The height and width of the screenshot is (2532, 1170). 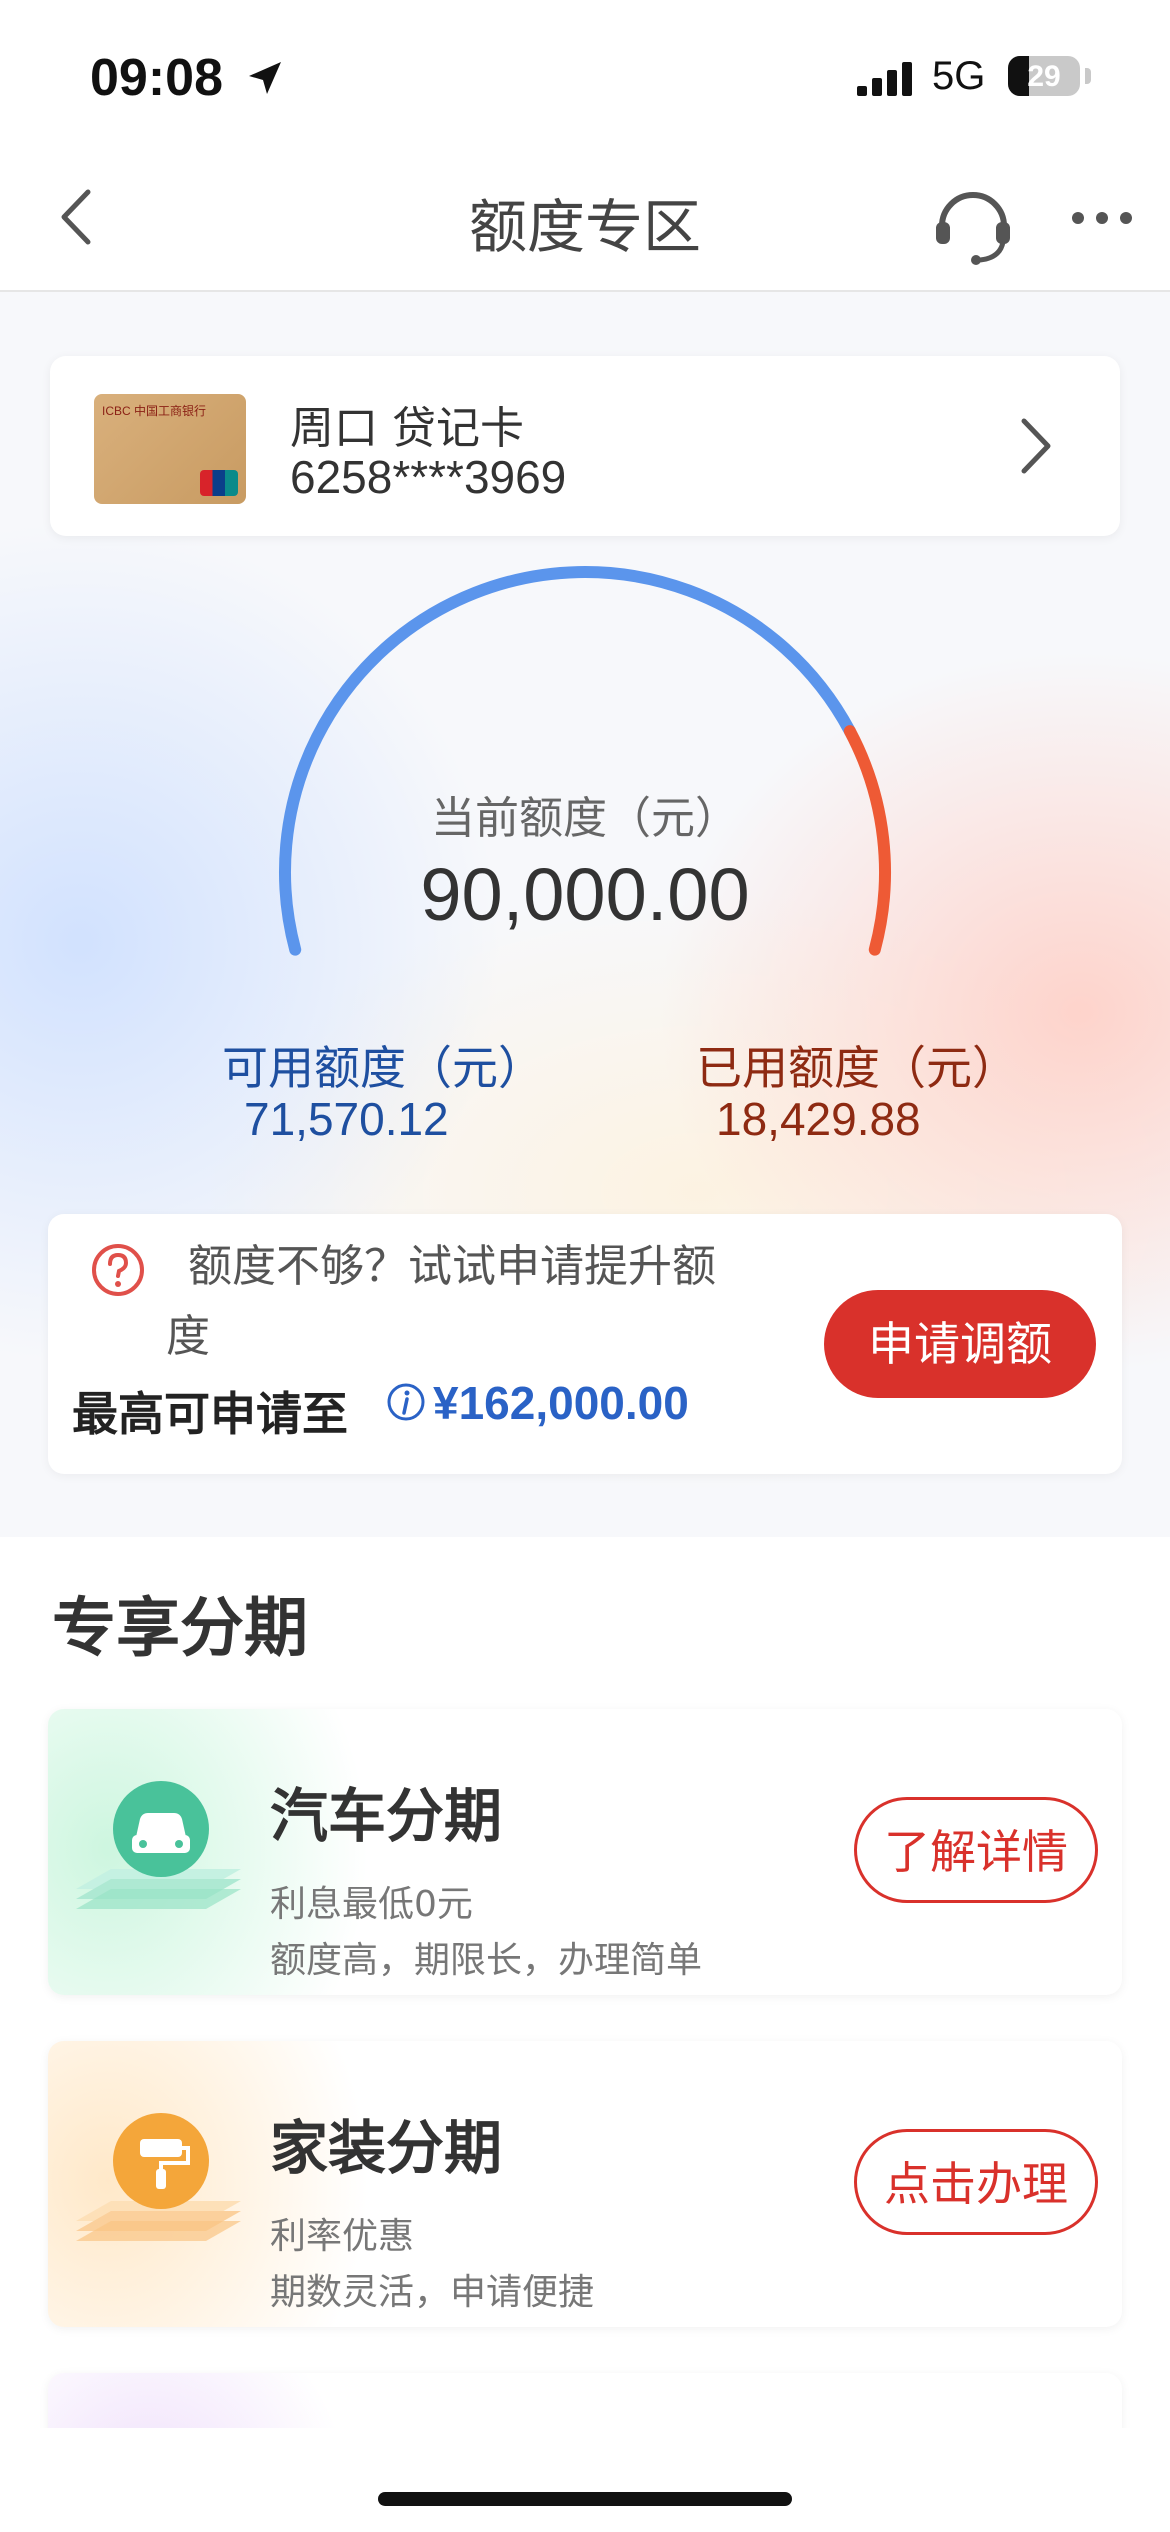 What do you see at coordinates (154, 411) in the screenshot?
I see `card-brand: ICBC 中国工商银行` at bounding box center [154, 411].